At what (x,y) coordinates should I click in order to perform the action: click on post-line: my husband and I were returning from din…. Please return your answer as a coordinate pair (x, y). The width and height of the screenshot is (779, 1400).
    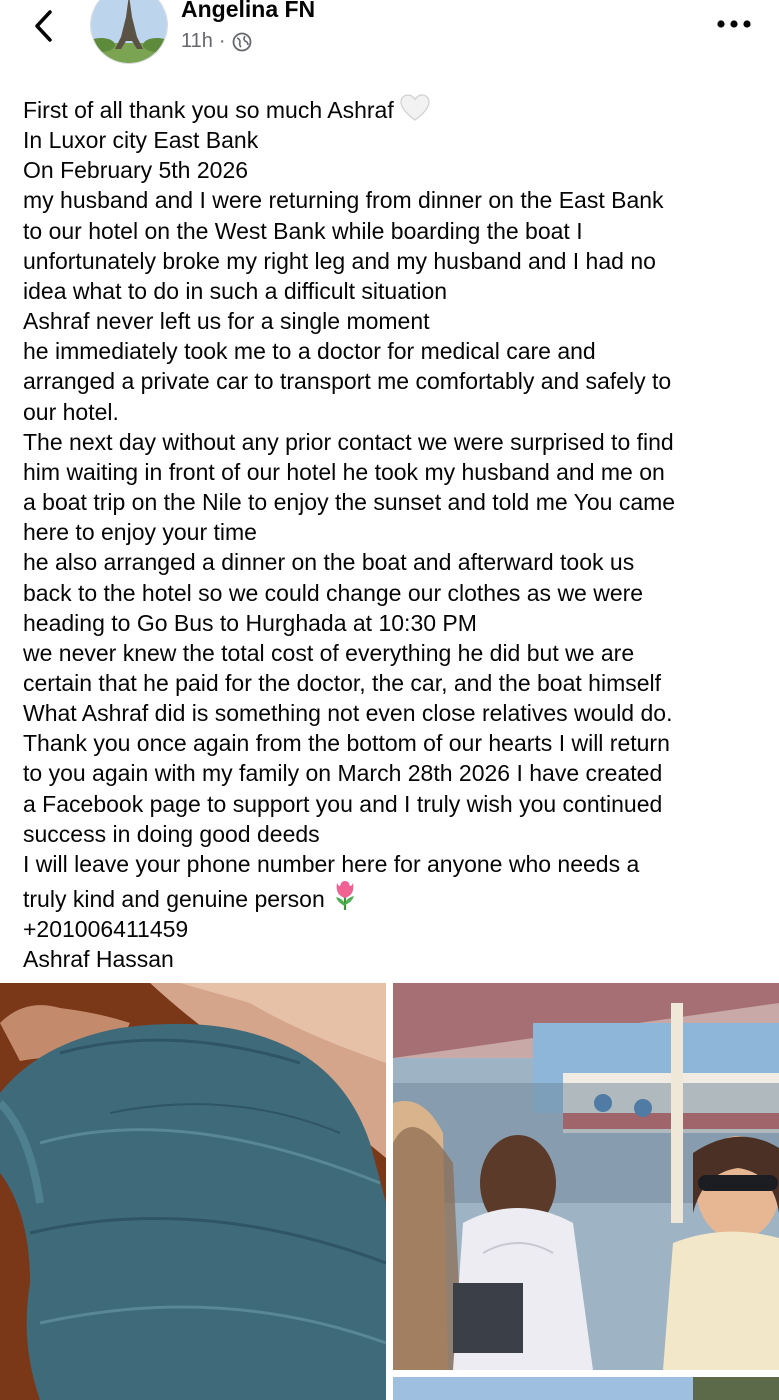
    Looking at the image, I should click on (343, 200).